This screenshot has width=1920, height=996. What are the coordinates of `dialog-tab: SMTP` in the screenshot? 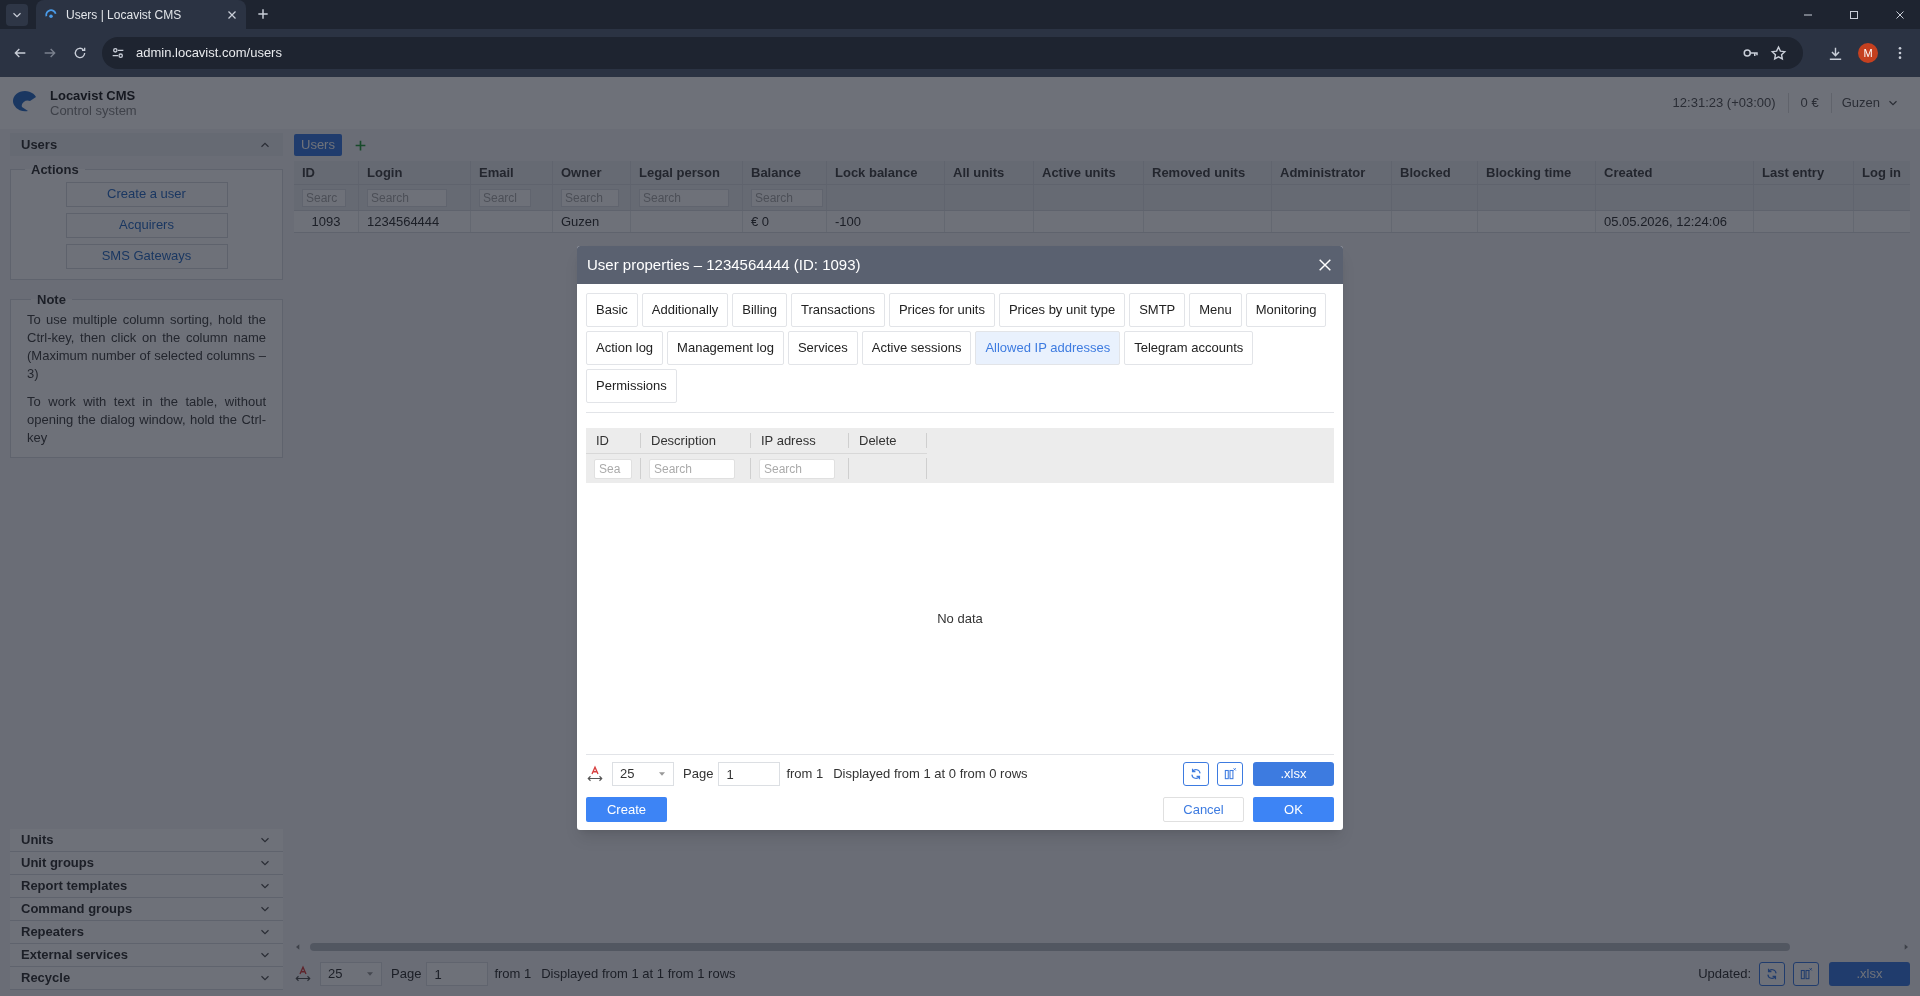 It's located at (1157, 310).